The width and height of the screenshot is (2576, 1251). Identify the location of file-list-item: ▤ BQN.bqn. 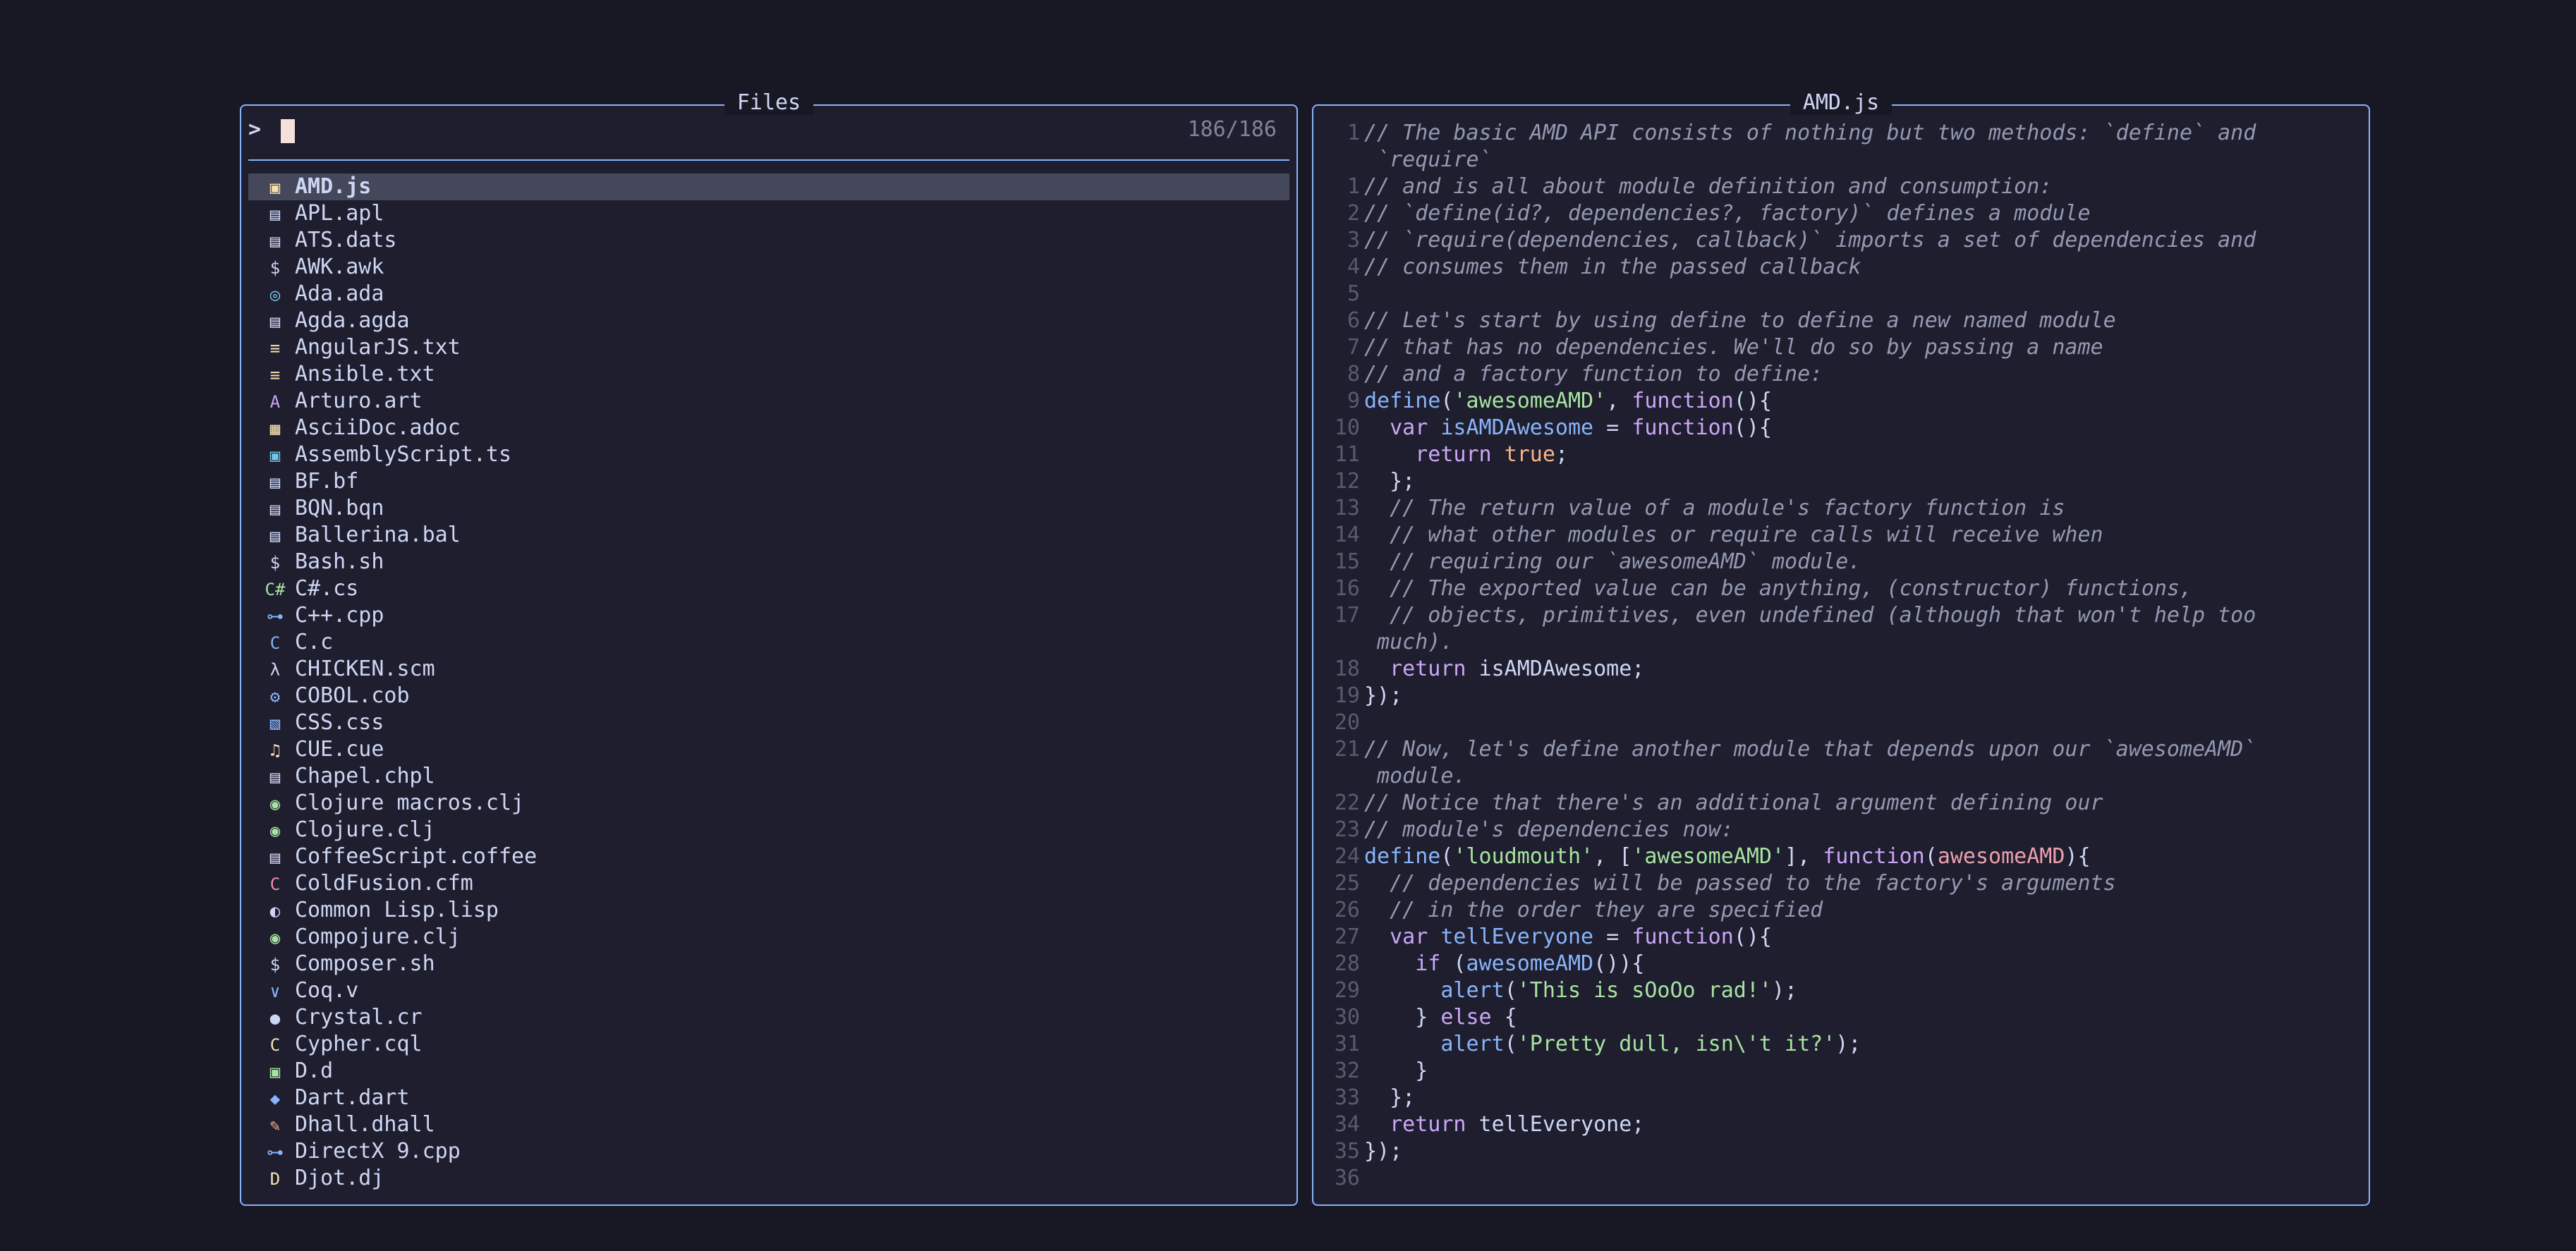
(768, 509).